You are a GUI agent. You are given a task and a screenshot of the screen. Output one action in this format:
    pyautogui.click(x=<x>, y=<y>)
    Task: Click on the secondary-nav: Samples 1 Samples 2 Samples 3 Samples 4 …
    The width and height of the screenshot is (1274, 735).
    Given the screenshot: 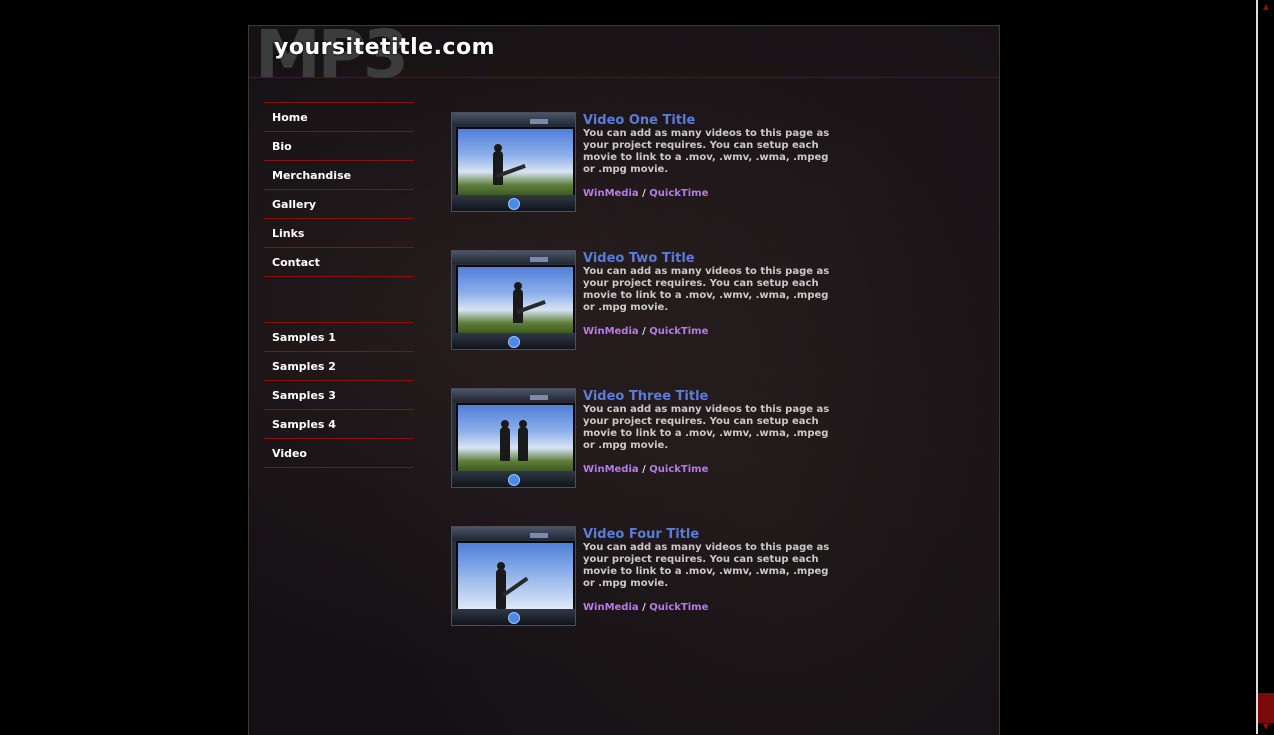 What is the action you would take?
    pyautogui.click(x=339, y=395)
    